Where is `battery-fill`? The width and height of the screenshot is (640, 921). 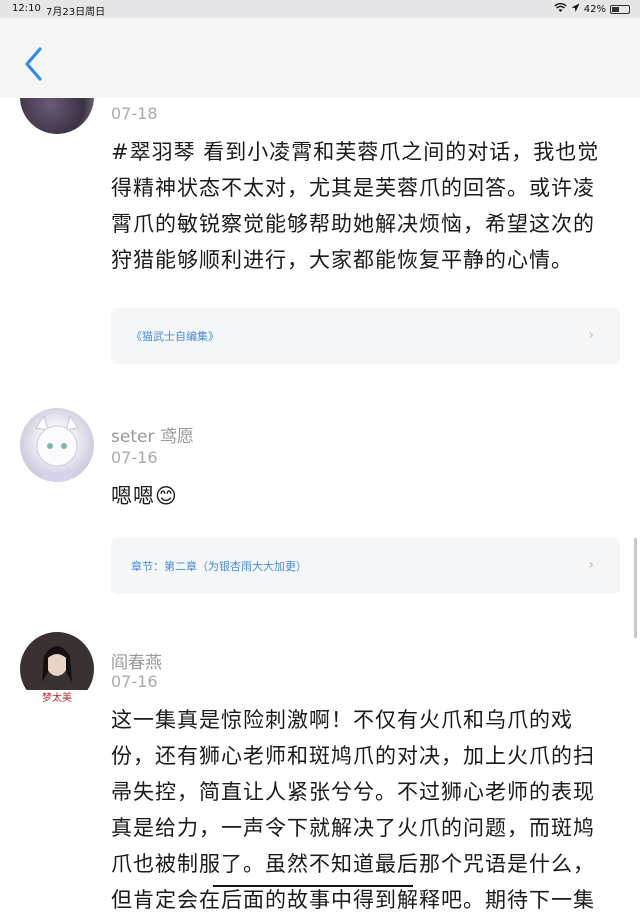
battery-fill is located at coordinates (615, 9).